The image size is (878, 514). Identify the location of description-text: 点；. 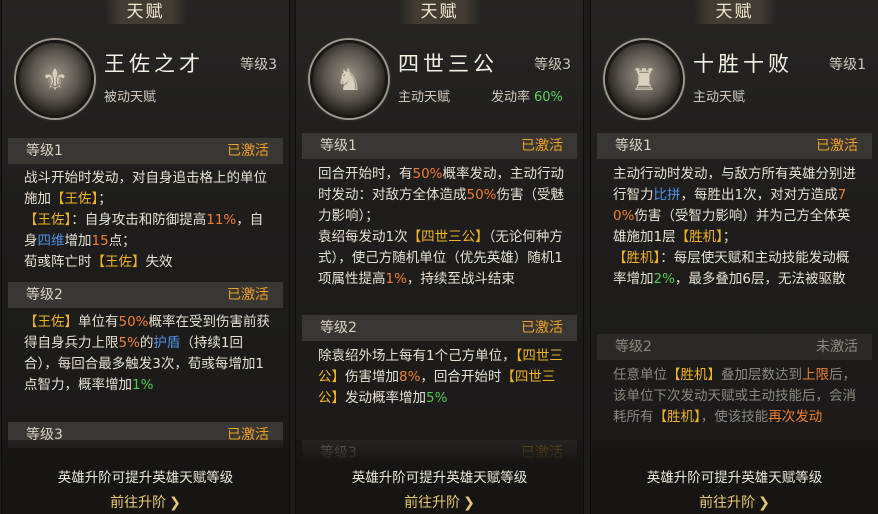
(122, 241).